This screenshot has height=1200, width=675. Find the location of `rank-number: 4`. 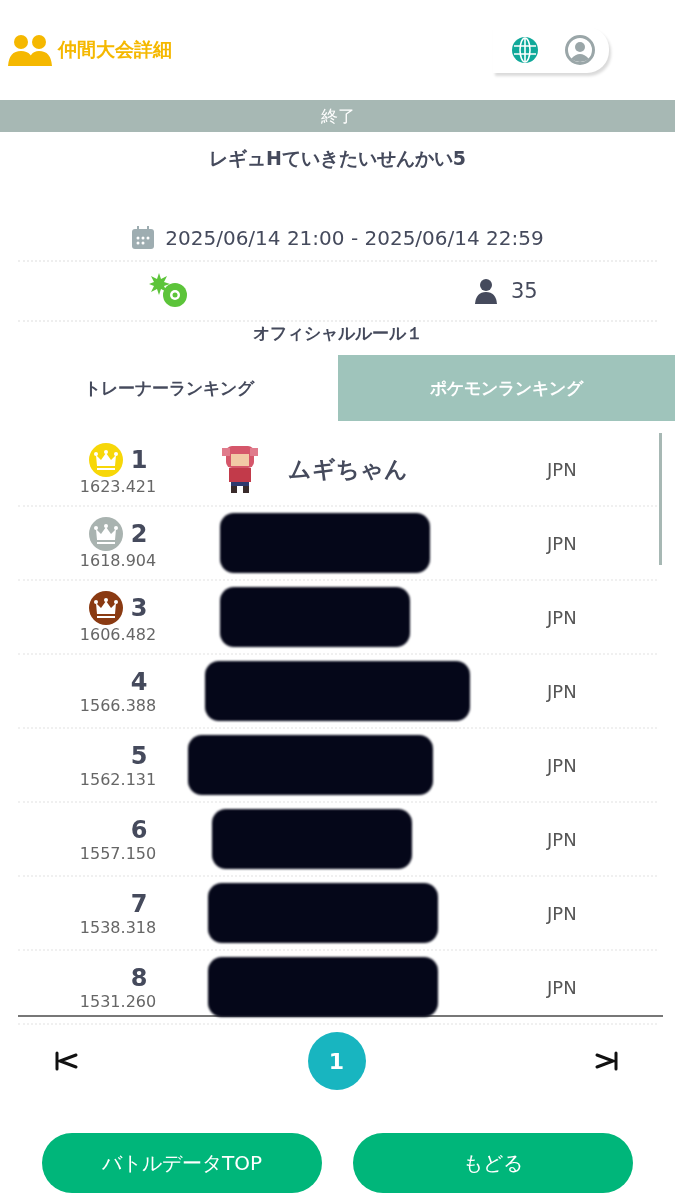

rank-number: 4 is located at coordinates (139, 681).